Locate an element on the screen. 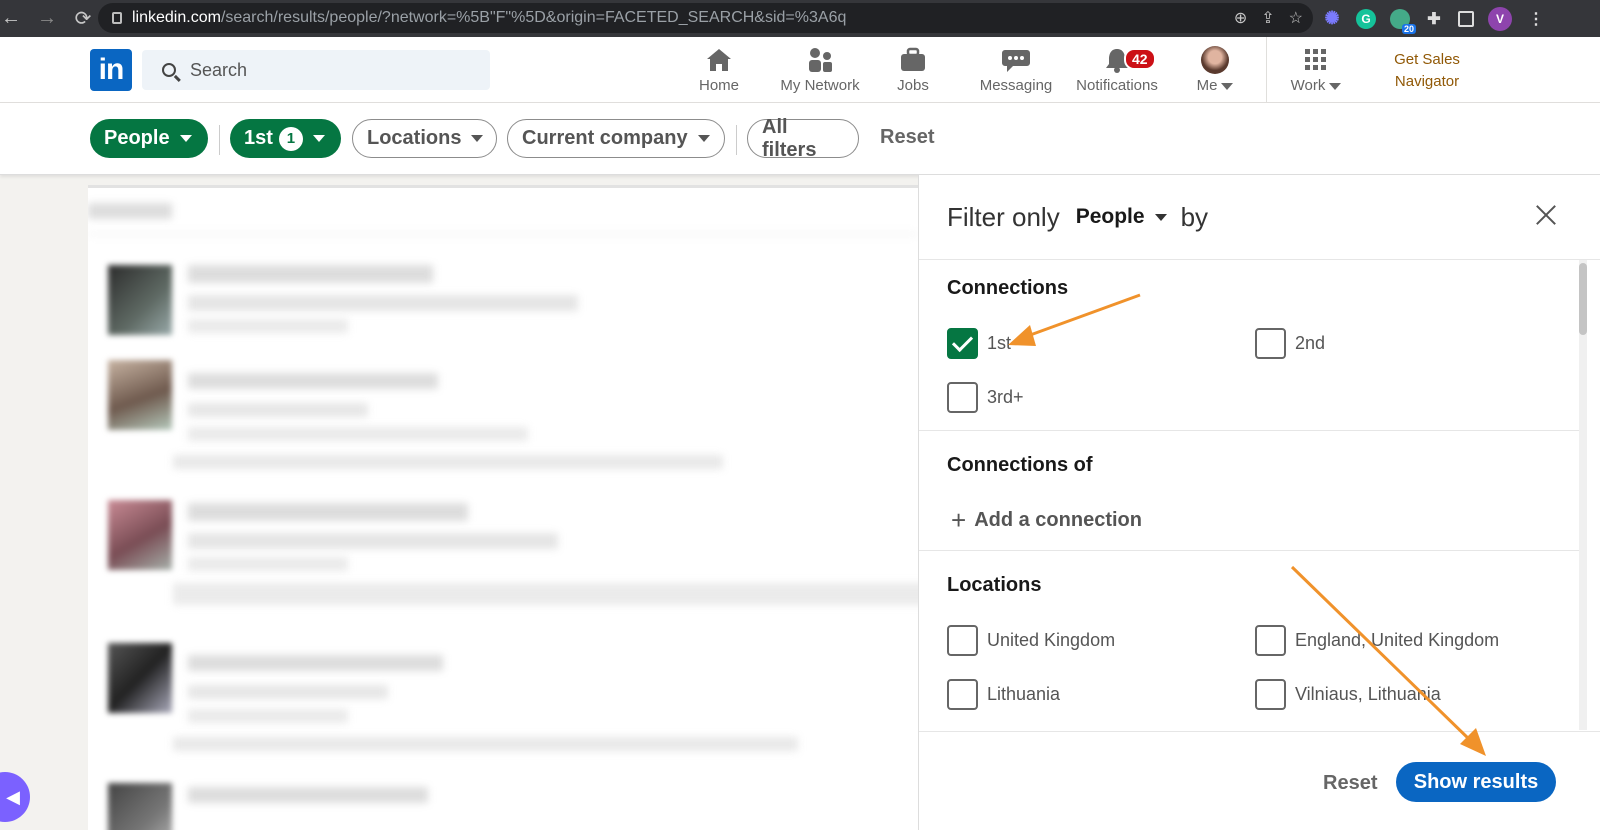 Image resolution: width=1600 pixels, height=830 pixels. nav-jobs-label: Jobs is located at coordinates (913, 85).